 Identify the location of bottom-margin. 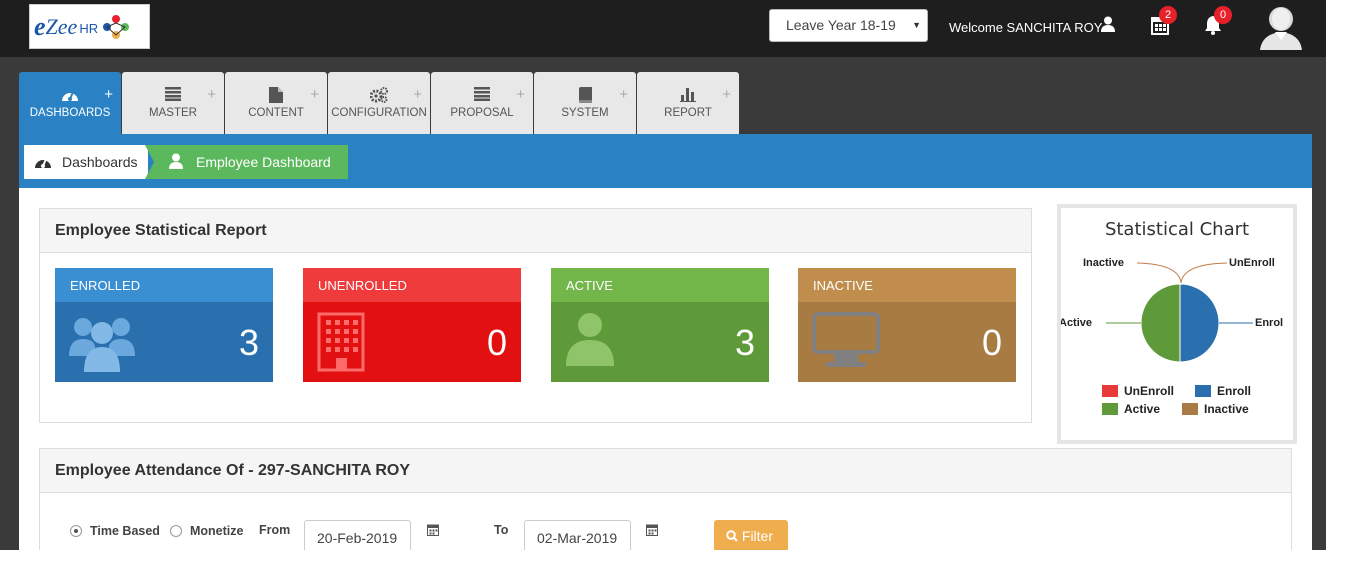
(680, 563).